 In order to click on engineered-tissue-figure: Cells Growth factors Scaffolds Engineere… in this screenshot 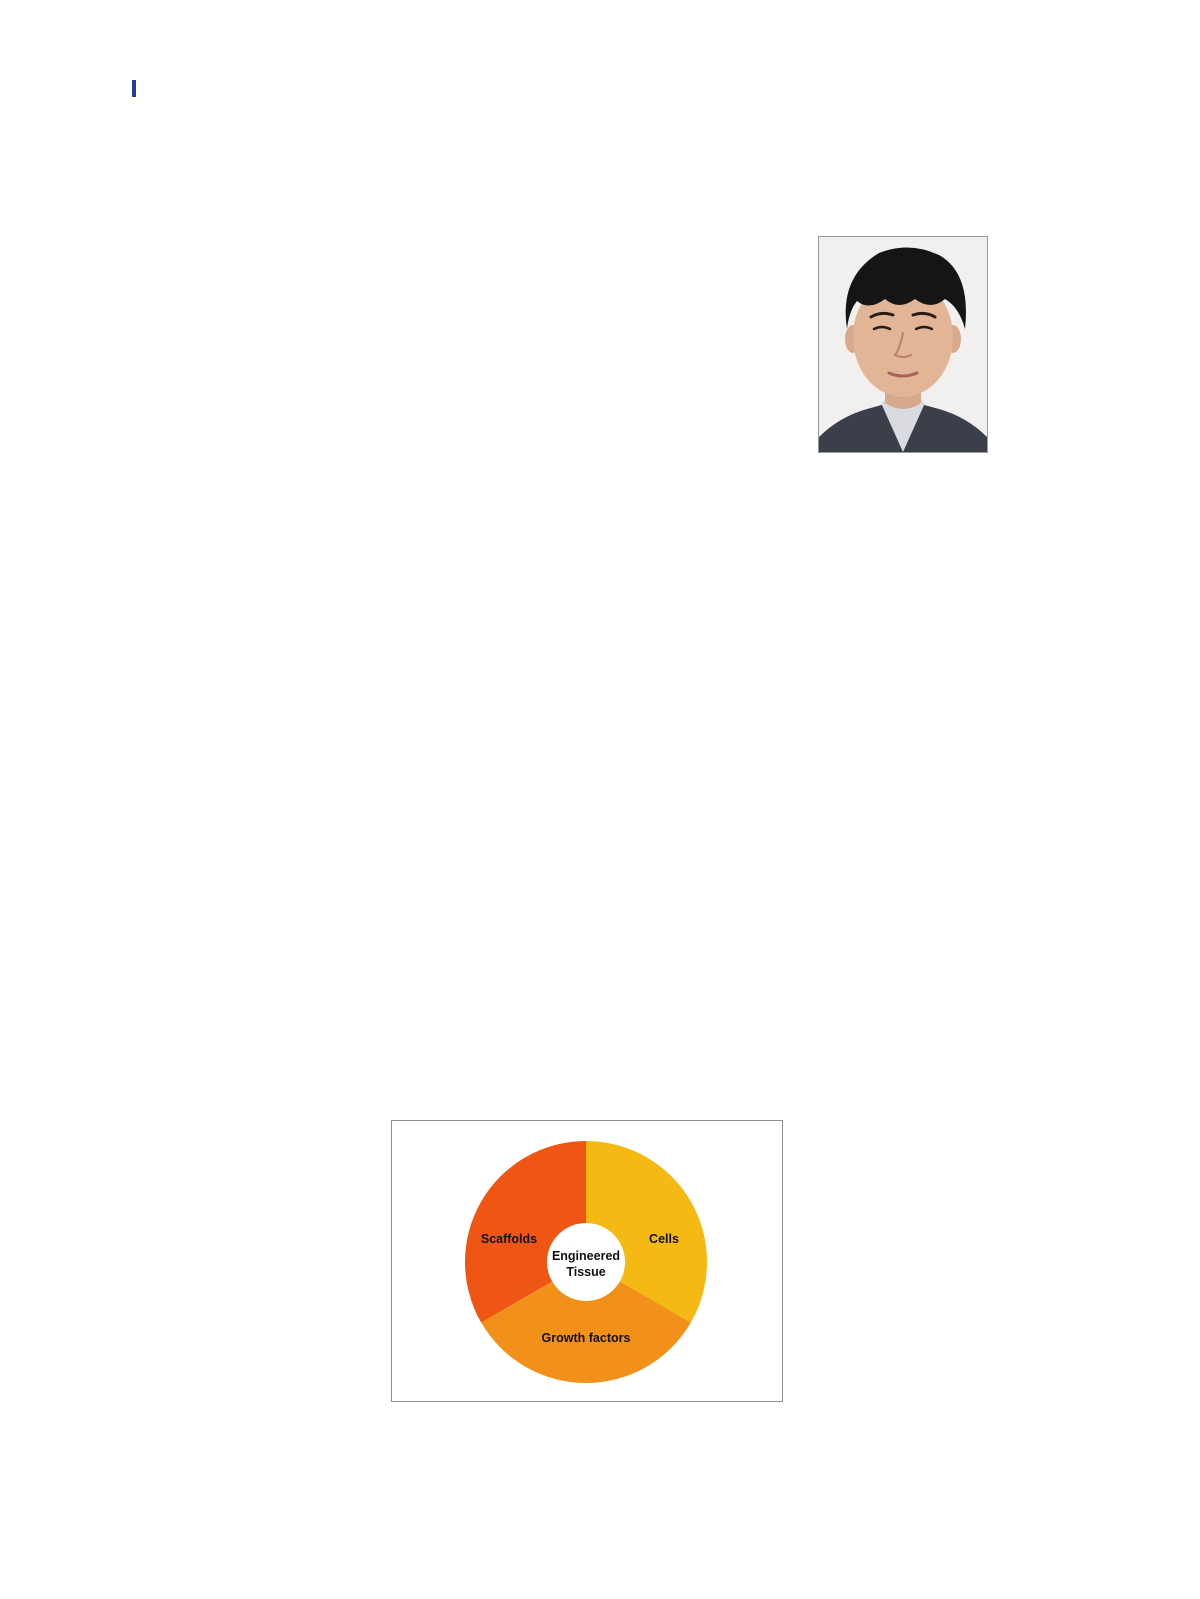, I will do `click(587, 1261)`.